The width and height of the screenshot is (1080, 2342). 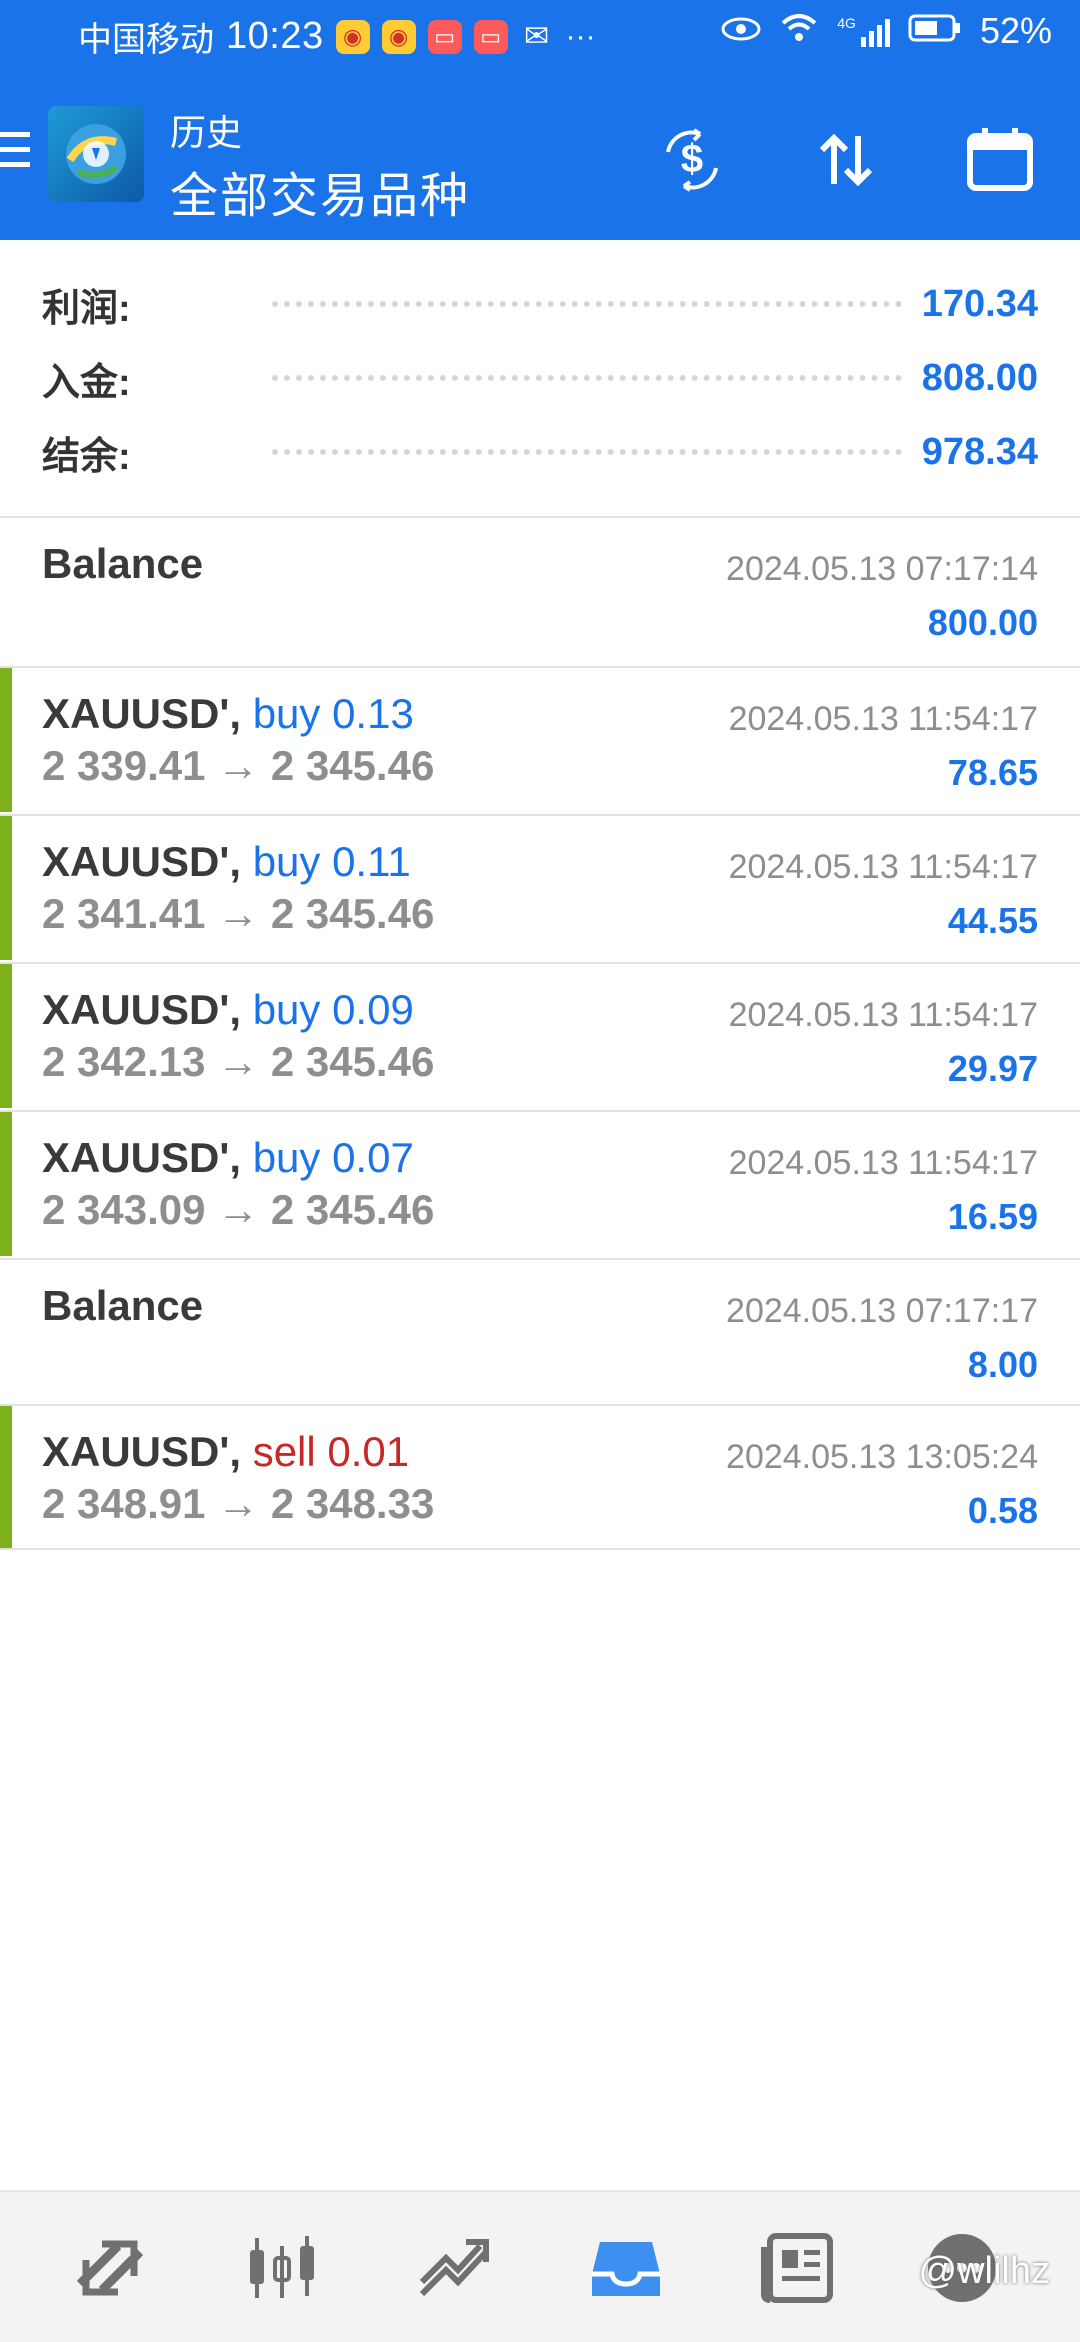 What do you see at coordinates (96, 154) in the screenshot?
I see `metatrader-logo-icon` at bounding box center [96, 154].